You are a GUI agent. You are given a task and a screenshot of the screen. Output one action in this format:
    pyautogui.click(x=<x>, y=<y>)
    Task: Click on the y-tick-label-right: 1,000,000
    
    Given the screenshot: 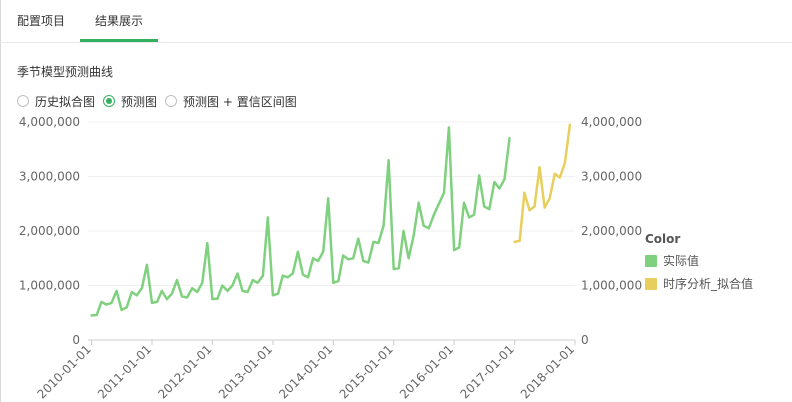 What is the action you would take?
    pyautogui.click(x=611, y=286)
    